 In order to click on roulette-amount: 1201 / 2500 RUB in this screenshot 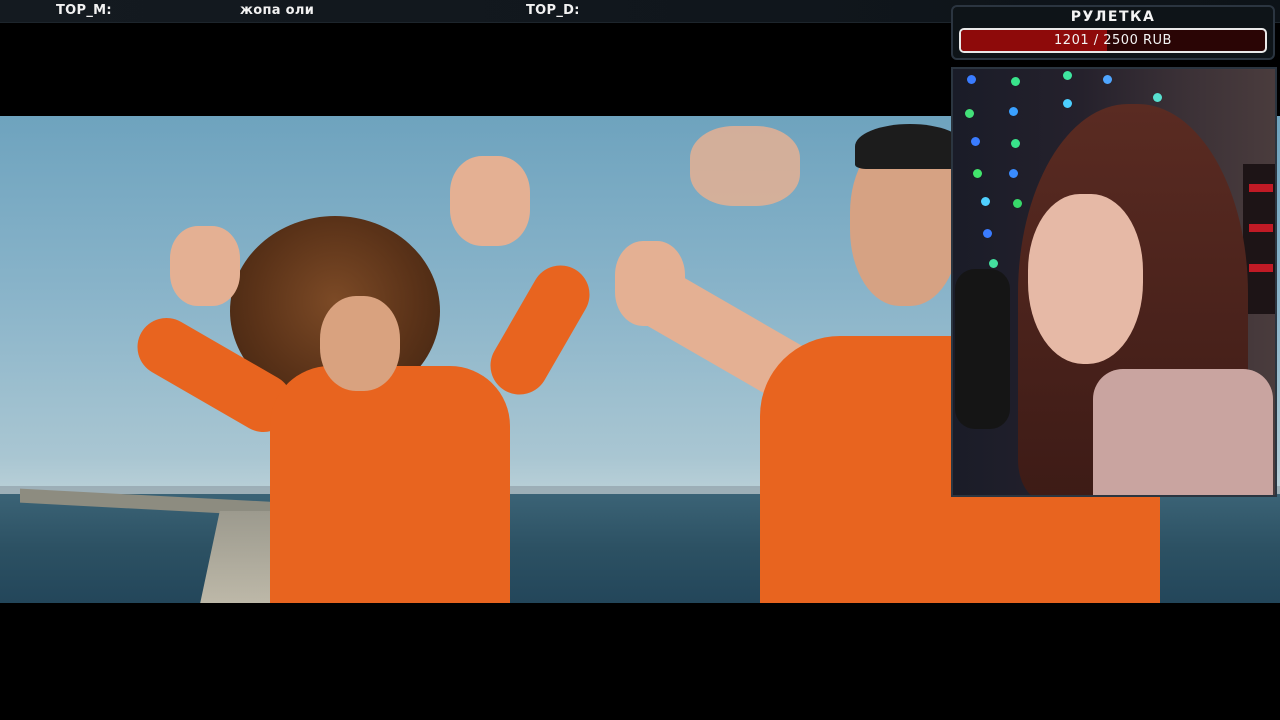, I will do `click(1113, 40)`.